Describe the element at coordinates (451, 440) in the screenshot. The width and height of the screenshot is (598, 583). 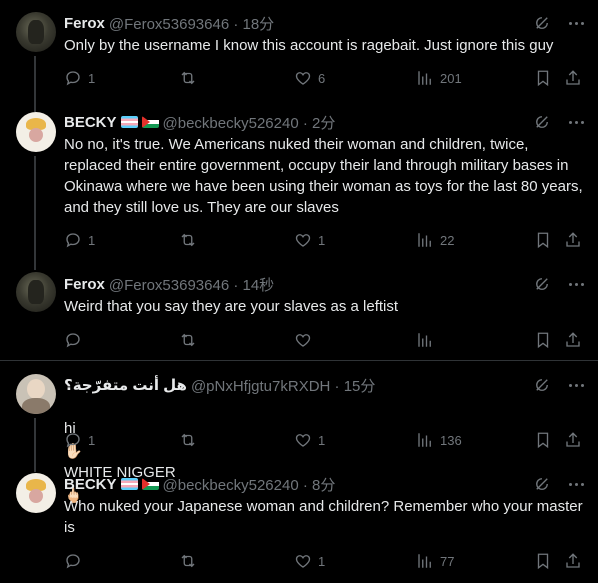
I see `views-count: 136` at that location.